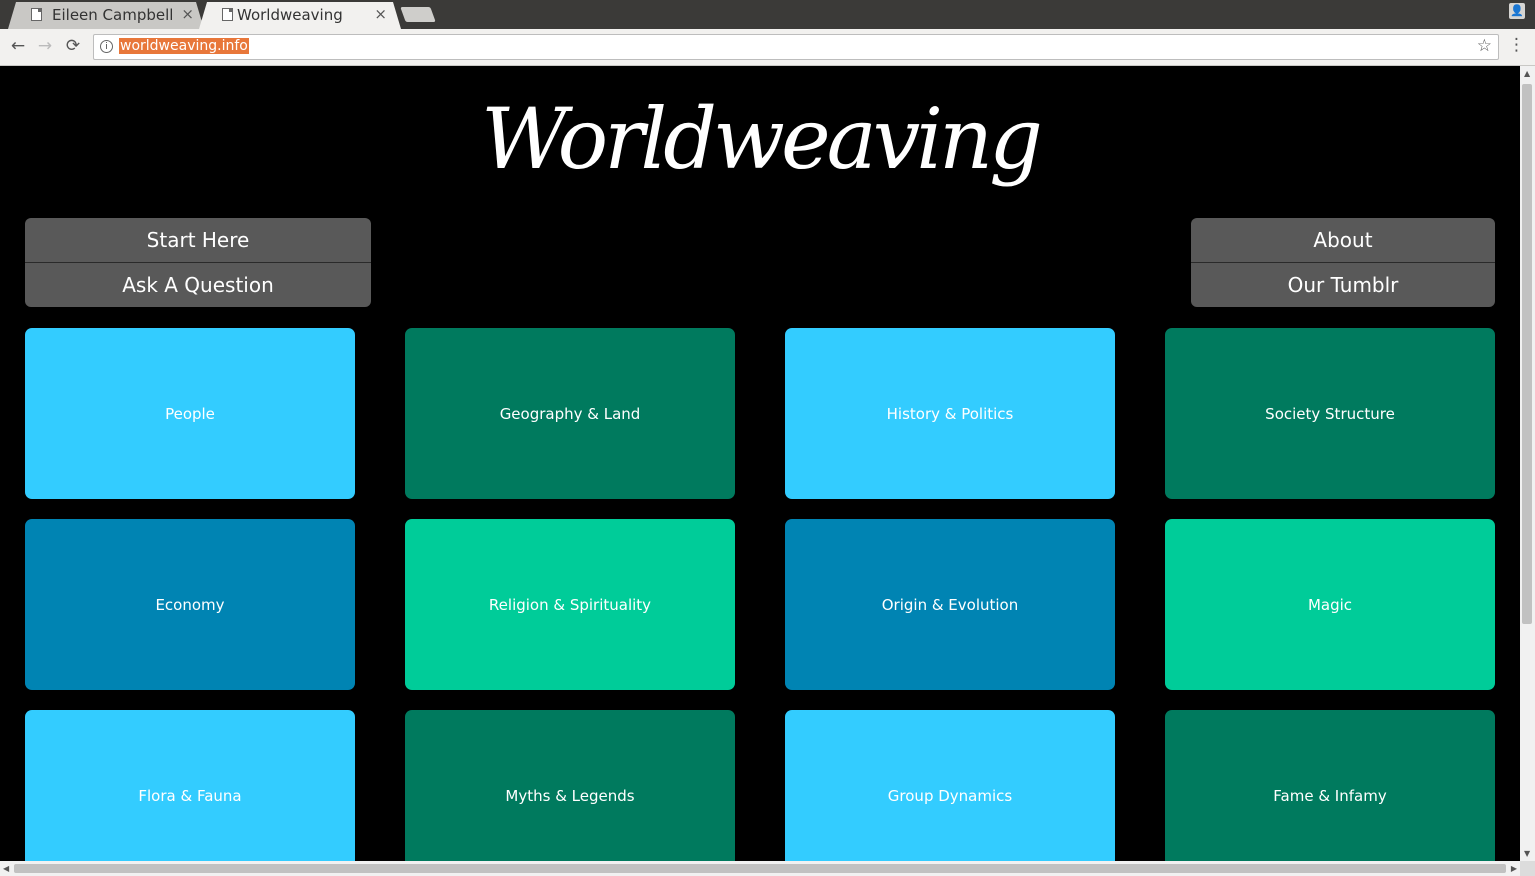  What do you see at coordinates (1330, 785) in the screenshot?
I see `tile-fame-infamy: Fame & Infamy` at bounding box center [1330, 785].